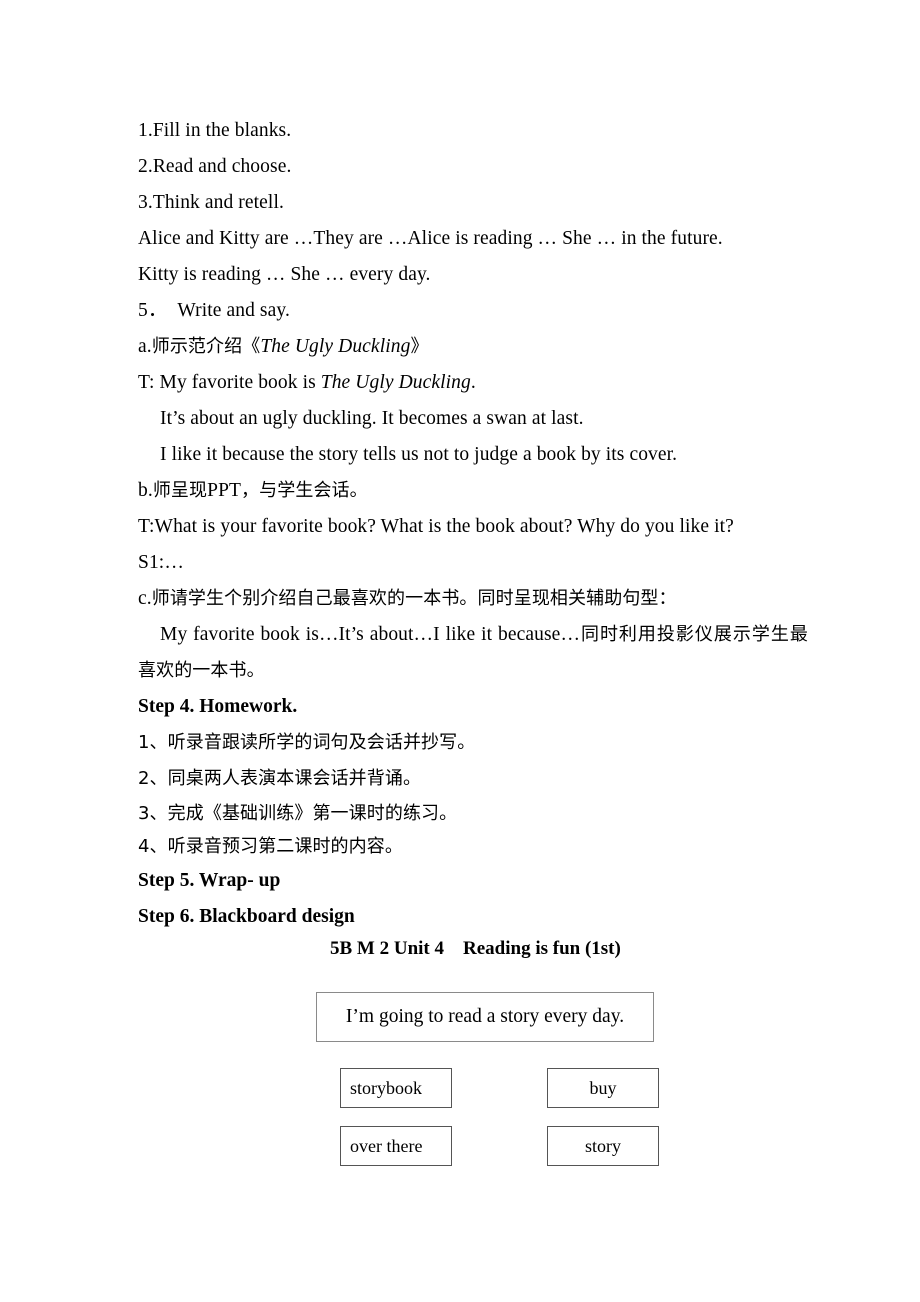 The height and width of the screenshot is (1302, 920). I want to click on word-card-over-there: over there, so click(396, 1146).